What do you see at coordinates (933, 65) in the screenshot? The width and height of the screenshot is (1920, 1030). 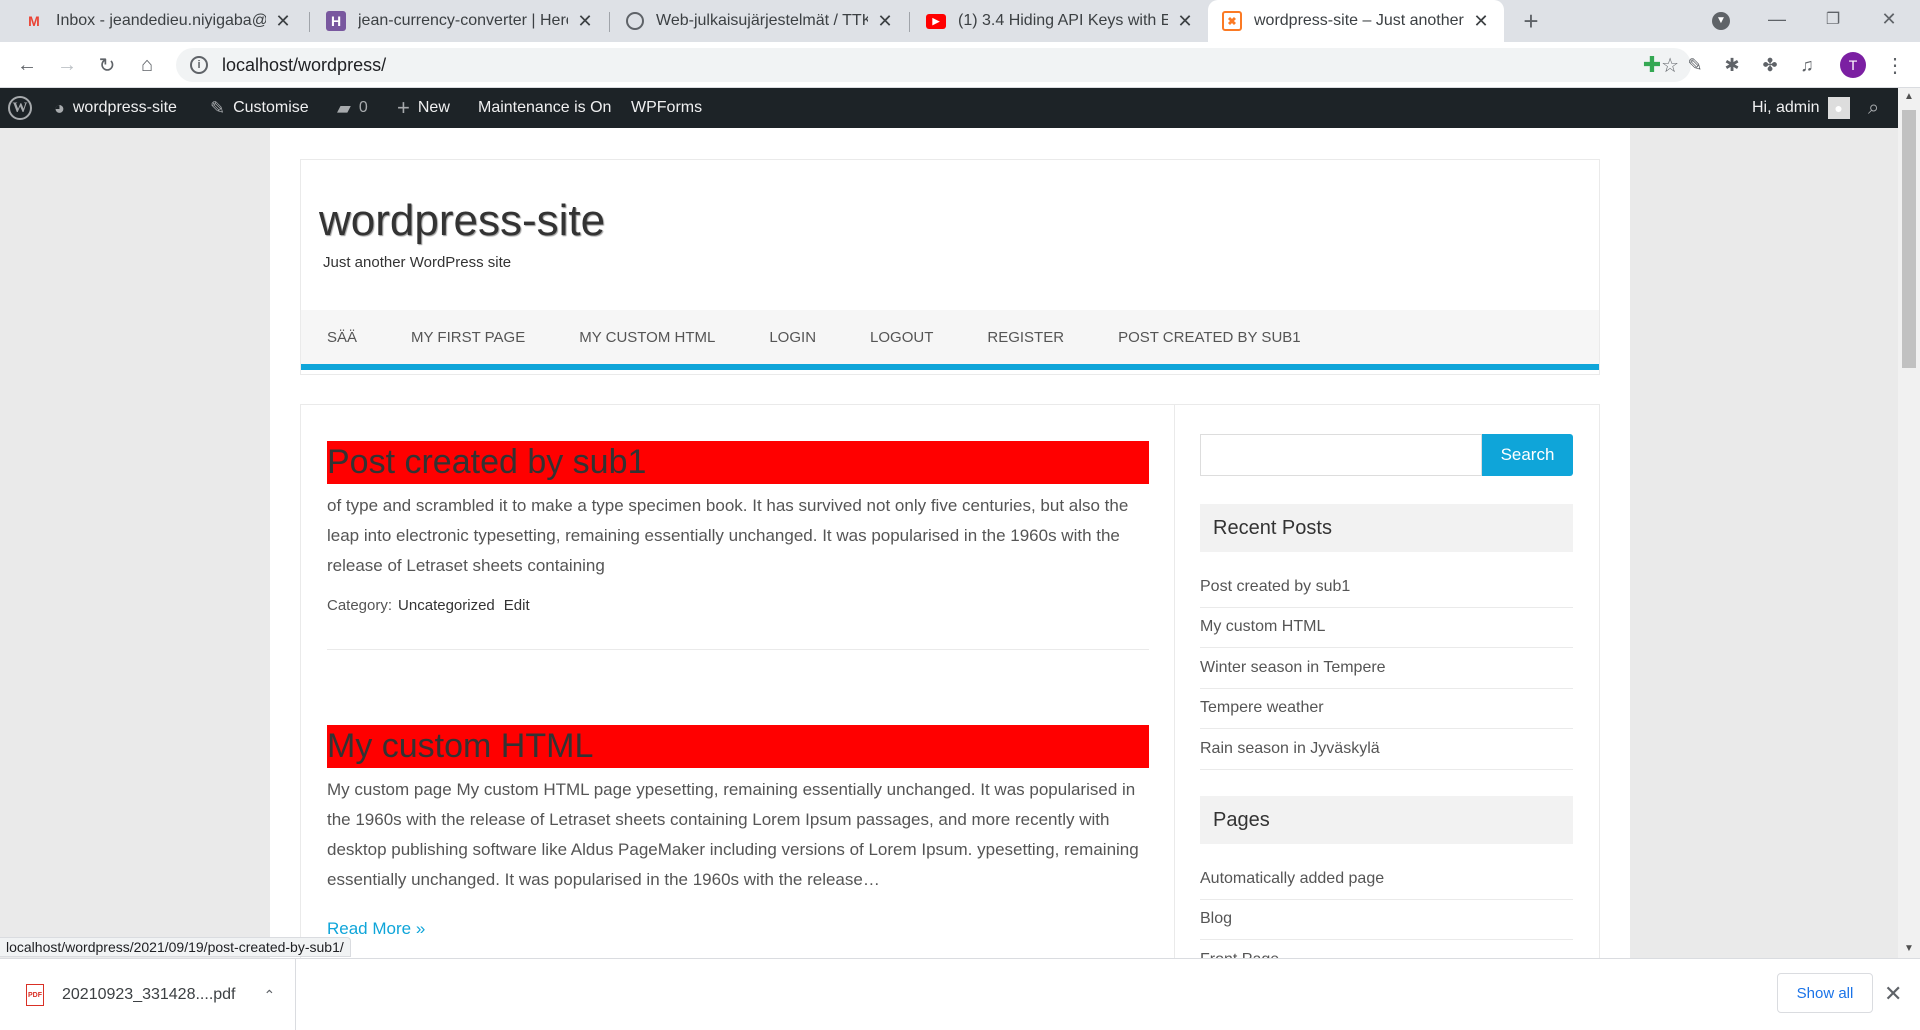 I see `address-bar: i localhost/wordpress/ ☆` at bounding box center [933, 65].